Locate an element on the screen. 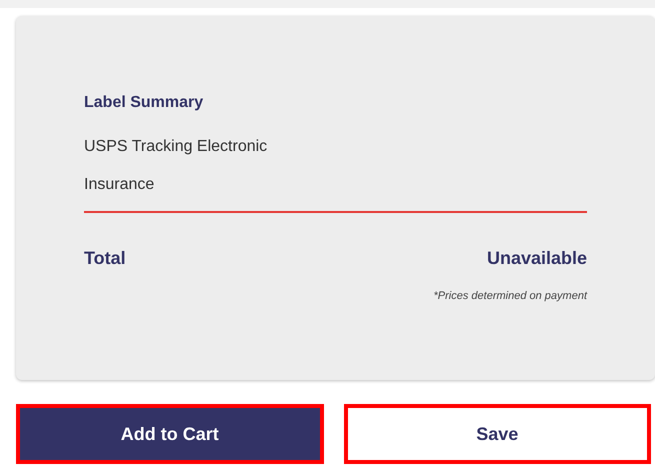 The width and height of the screenshot is (655, 468). line-item: USPS Tracking Electronic is located at coordinates (176, 146).